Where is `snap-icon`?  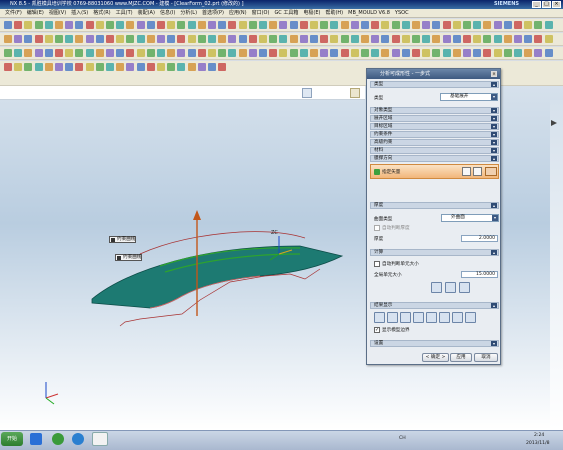
snap-icon is located at coordinates (355, 93).